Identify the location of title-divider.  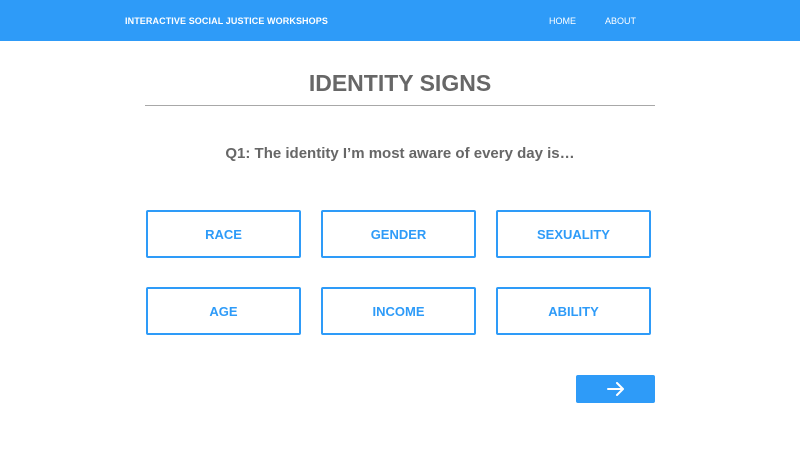
(400, 105).